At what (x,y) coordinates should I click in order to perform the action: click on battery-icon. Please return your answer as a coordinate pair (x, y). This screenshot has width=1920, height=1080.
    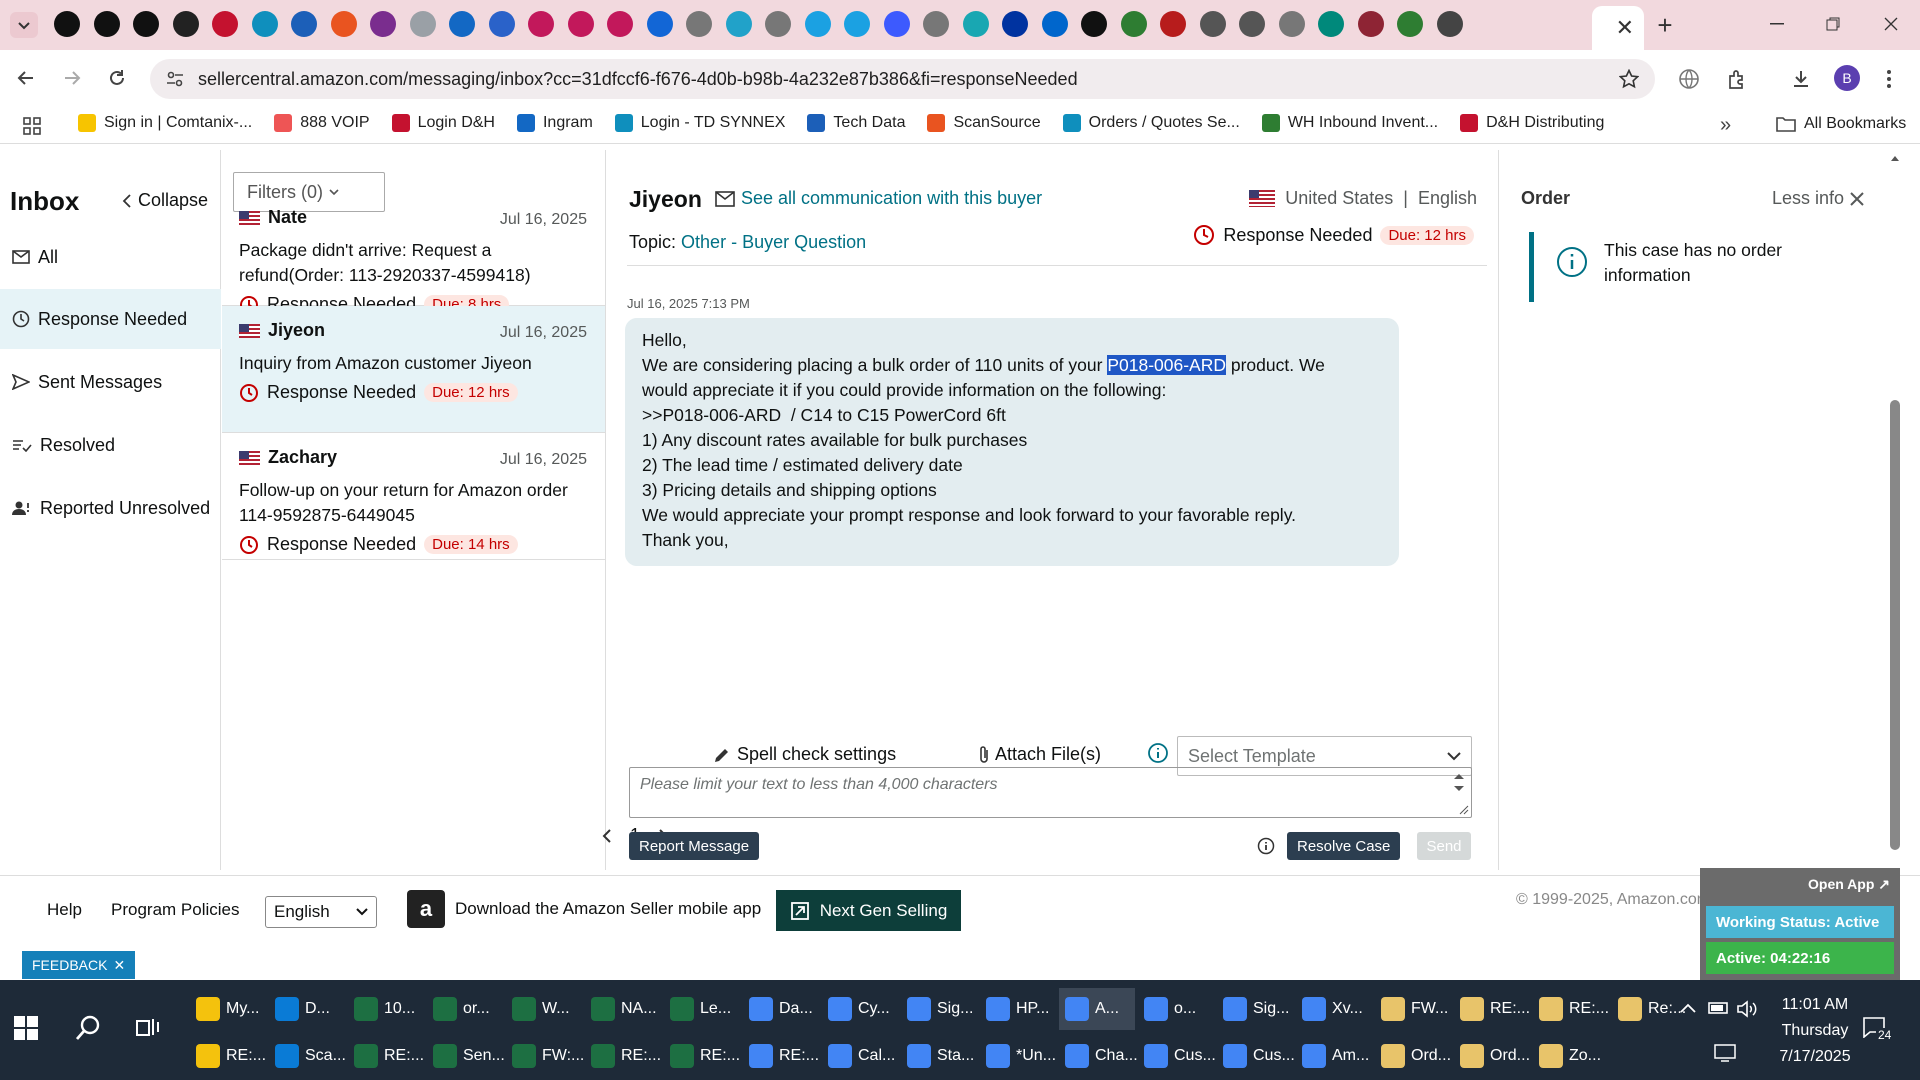
    Looking at the image, I should click on (1719, 1008).